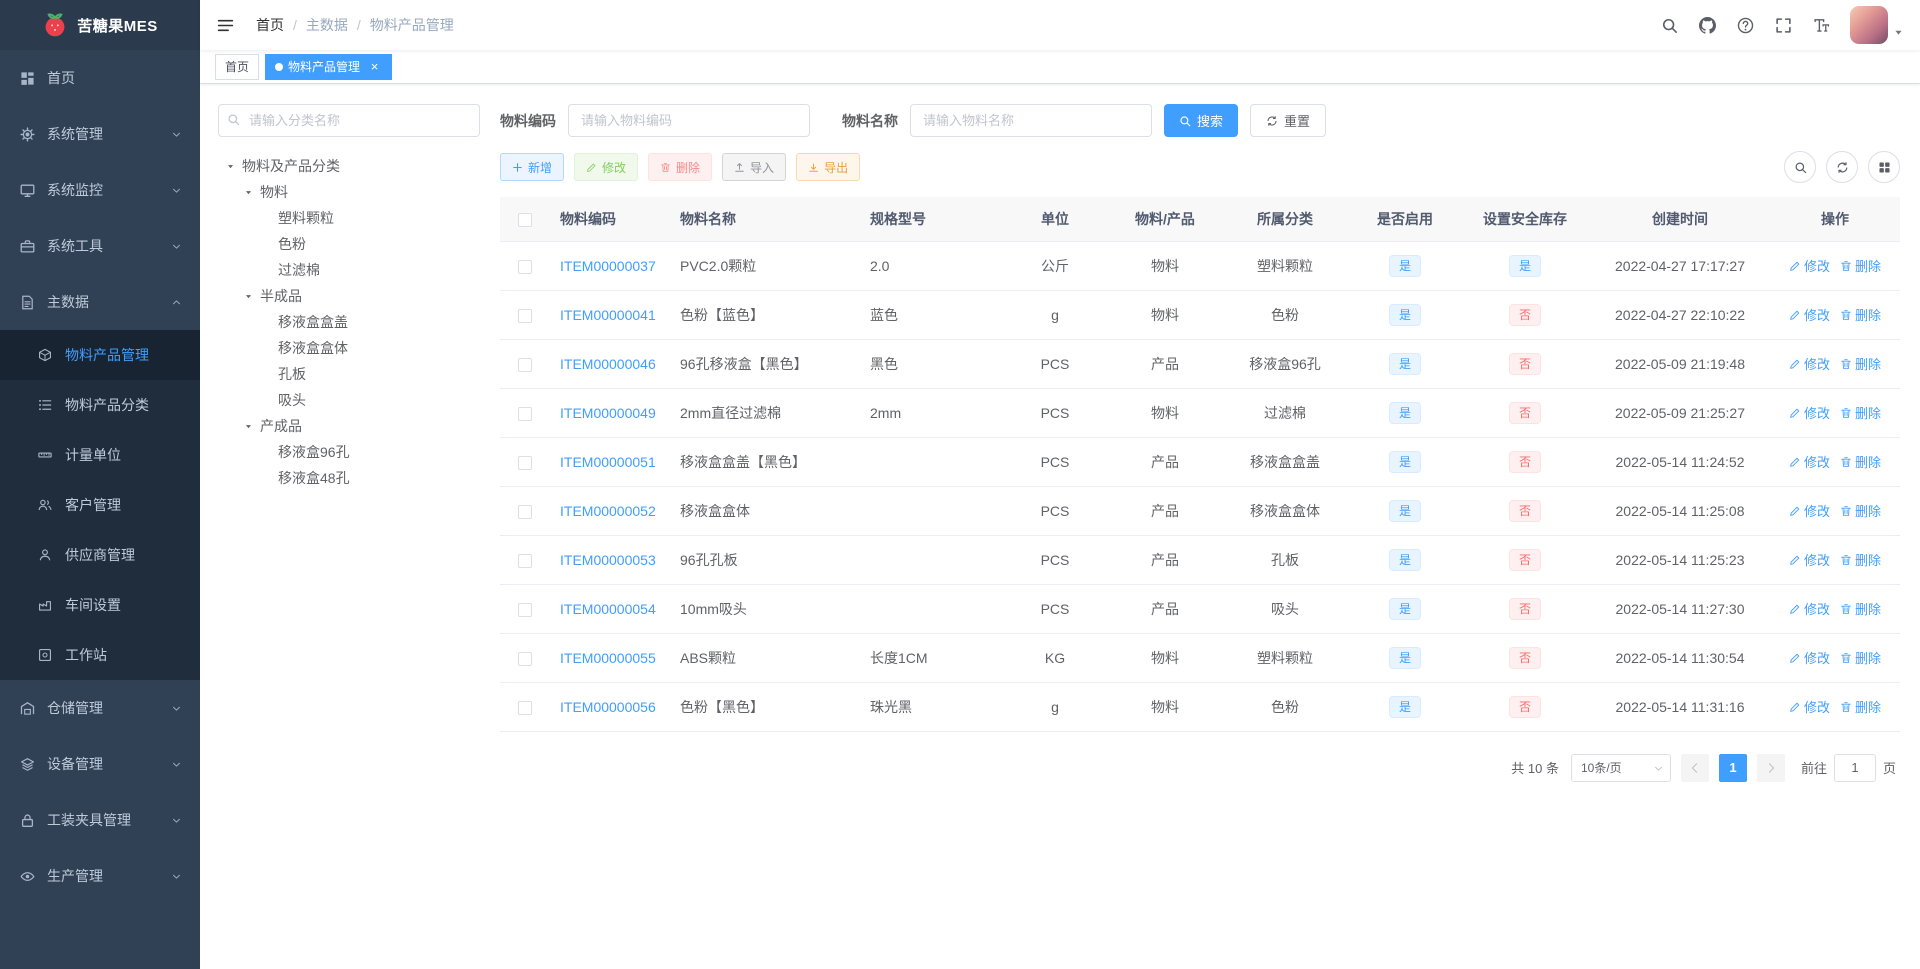 The width and height of the screenshot is (1920, 969). What do you see at coordinates (100, 708) in the screenshot?
I see `sidebar-item-warehouse-mgmt: 仓储管理` at bounding box center [100, 708].